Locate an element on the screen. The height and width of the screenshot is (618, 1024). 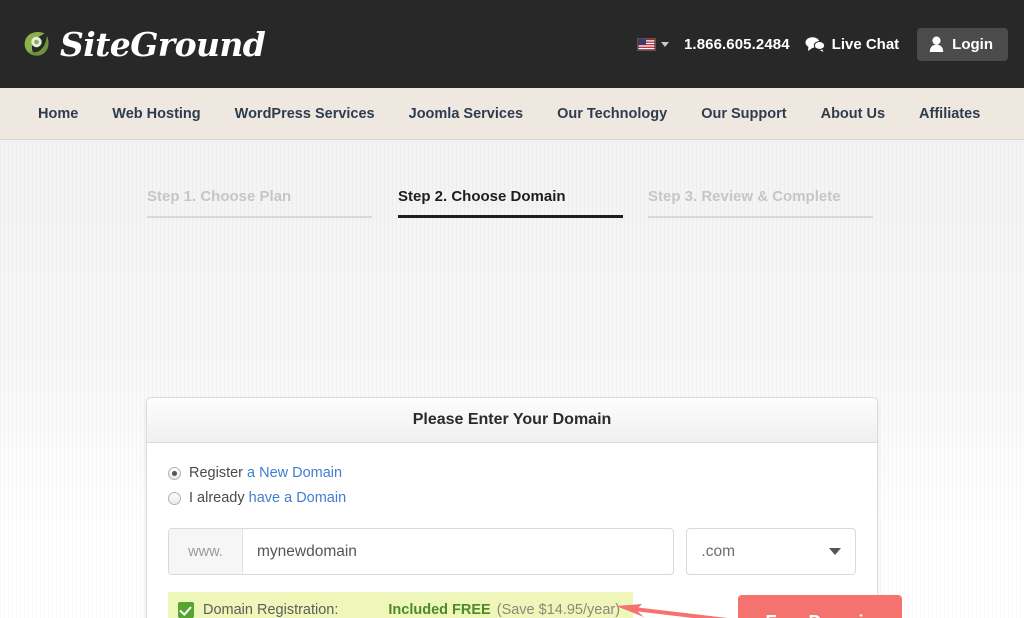
us-flag-icon is located at coordinates (646, 44).